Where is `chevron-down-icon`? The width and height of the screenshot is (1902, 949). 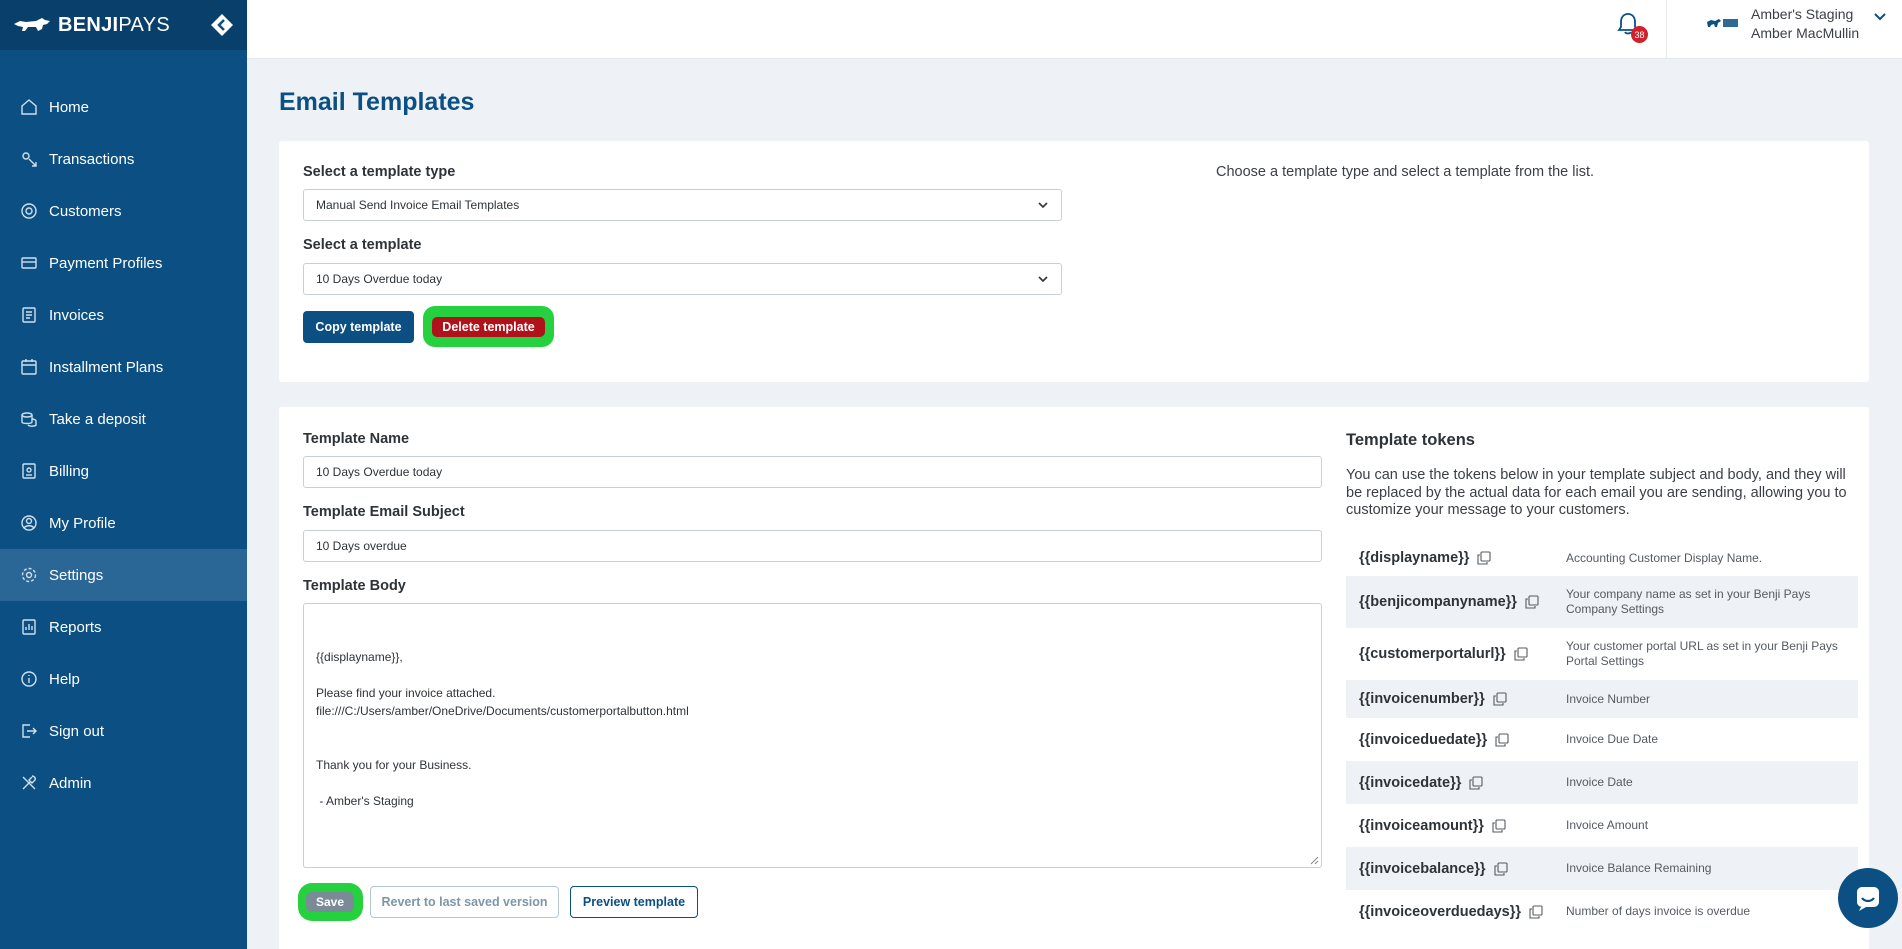 chevron-down-icon is located at coordinates (1880, 17).